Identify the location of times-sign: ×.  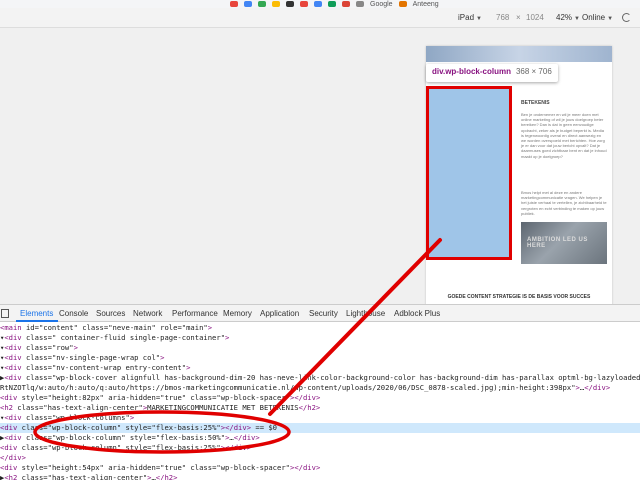
(518, 17).